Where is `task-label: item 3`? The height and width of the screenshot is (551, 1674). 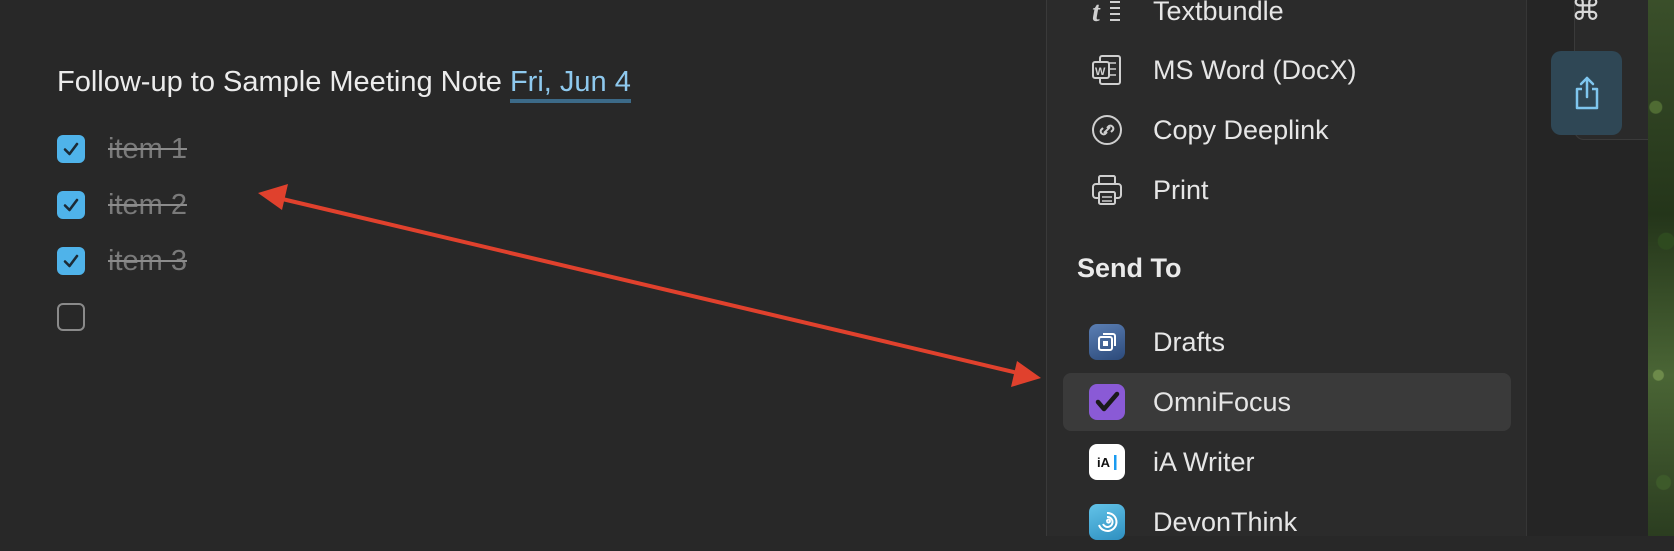 task-label: item 3 is located at coordinates (147, 260).